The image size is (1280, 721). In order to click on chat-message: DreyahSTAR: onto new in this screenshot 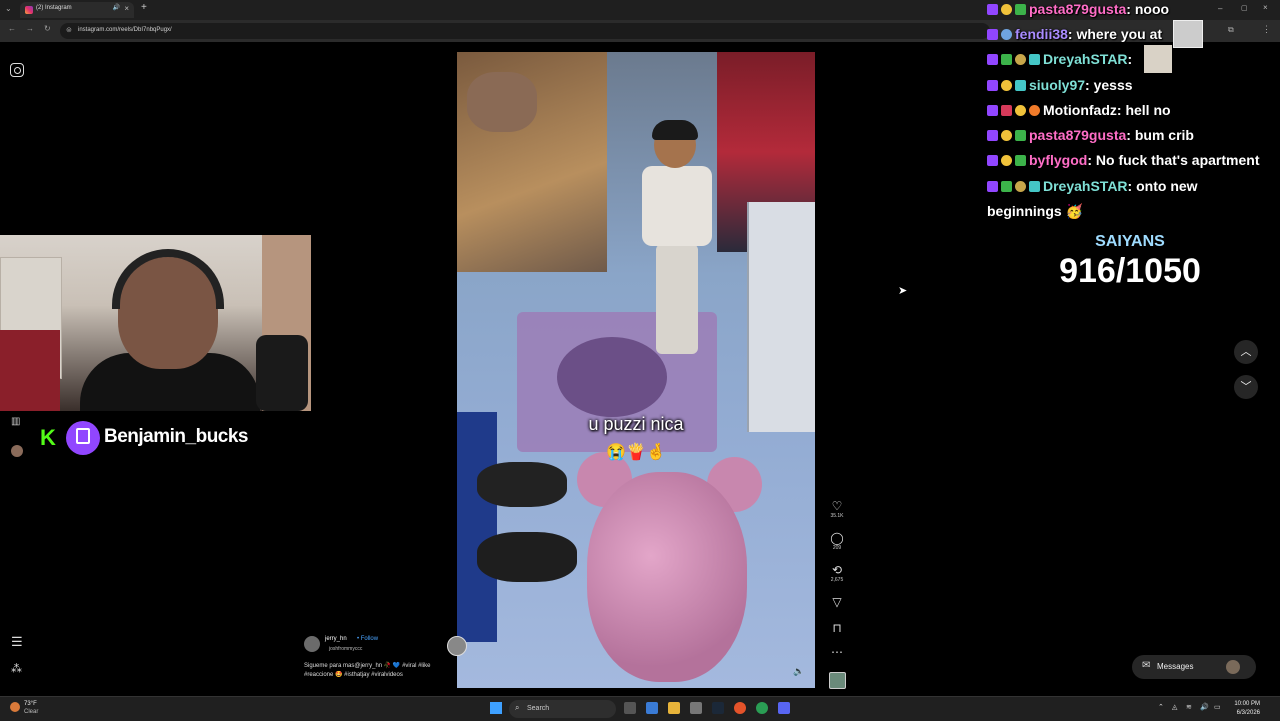, I will do `click(1092, 186)`.